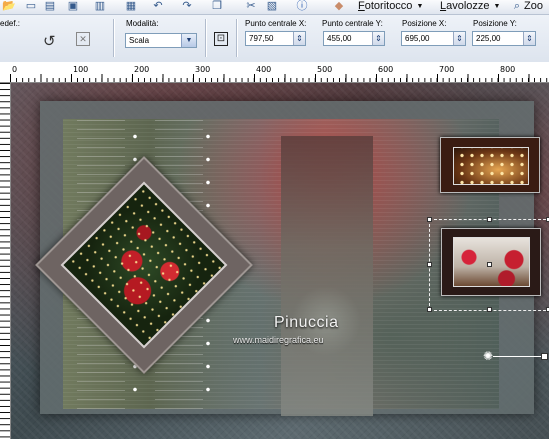 The width and height of the screenshot is (549, 439). What do you see at coordinates (9, 6) in the screenshot?
I see `folder-icon: 📂` at bounding box center [9, 6].